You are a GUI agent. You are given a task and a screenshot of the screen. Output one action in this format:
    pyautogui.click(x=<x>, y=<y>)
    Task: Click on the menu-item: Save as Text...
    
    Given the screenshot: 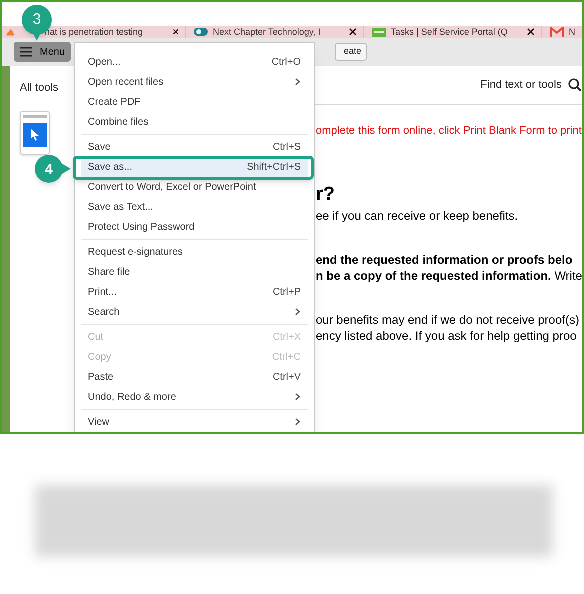 What is the action you would take?
    pyautogui.click(x=194, y=207)
    